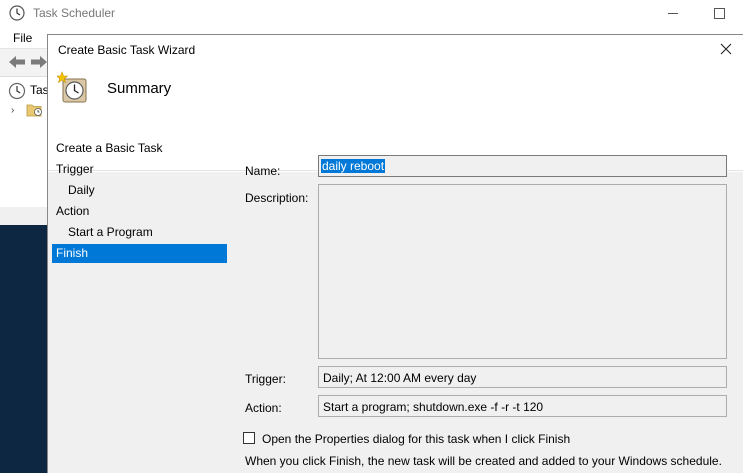  What do you see at coordinates (22, 38) in the screenshot?
I see `menu-file: File` at bounding box center [22, 38].